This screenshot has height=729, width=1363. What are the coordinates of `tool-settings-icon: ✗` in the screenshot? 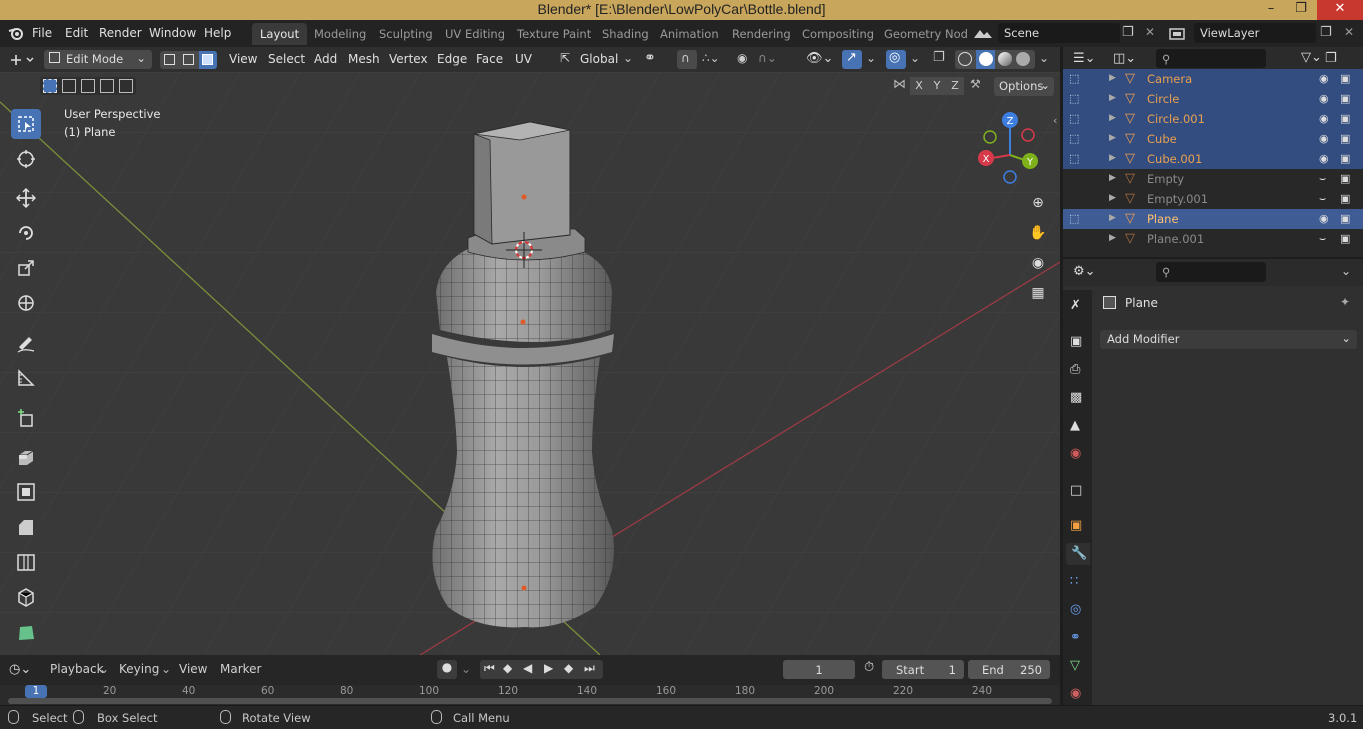 It's located at (1075, 305).